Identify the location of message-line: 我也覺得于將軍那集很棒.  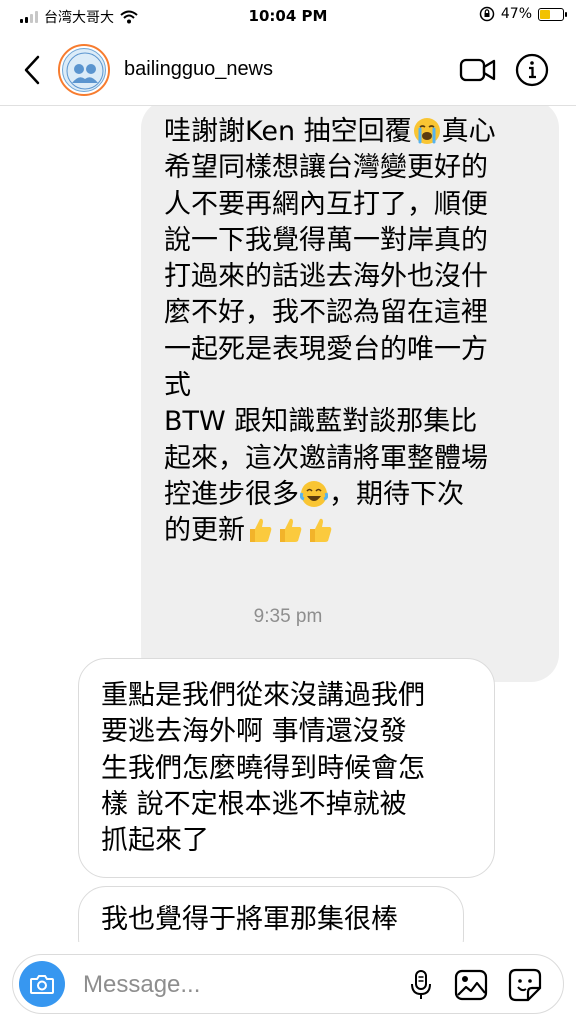
(249, 919).